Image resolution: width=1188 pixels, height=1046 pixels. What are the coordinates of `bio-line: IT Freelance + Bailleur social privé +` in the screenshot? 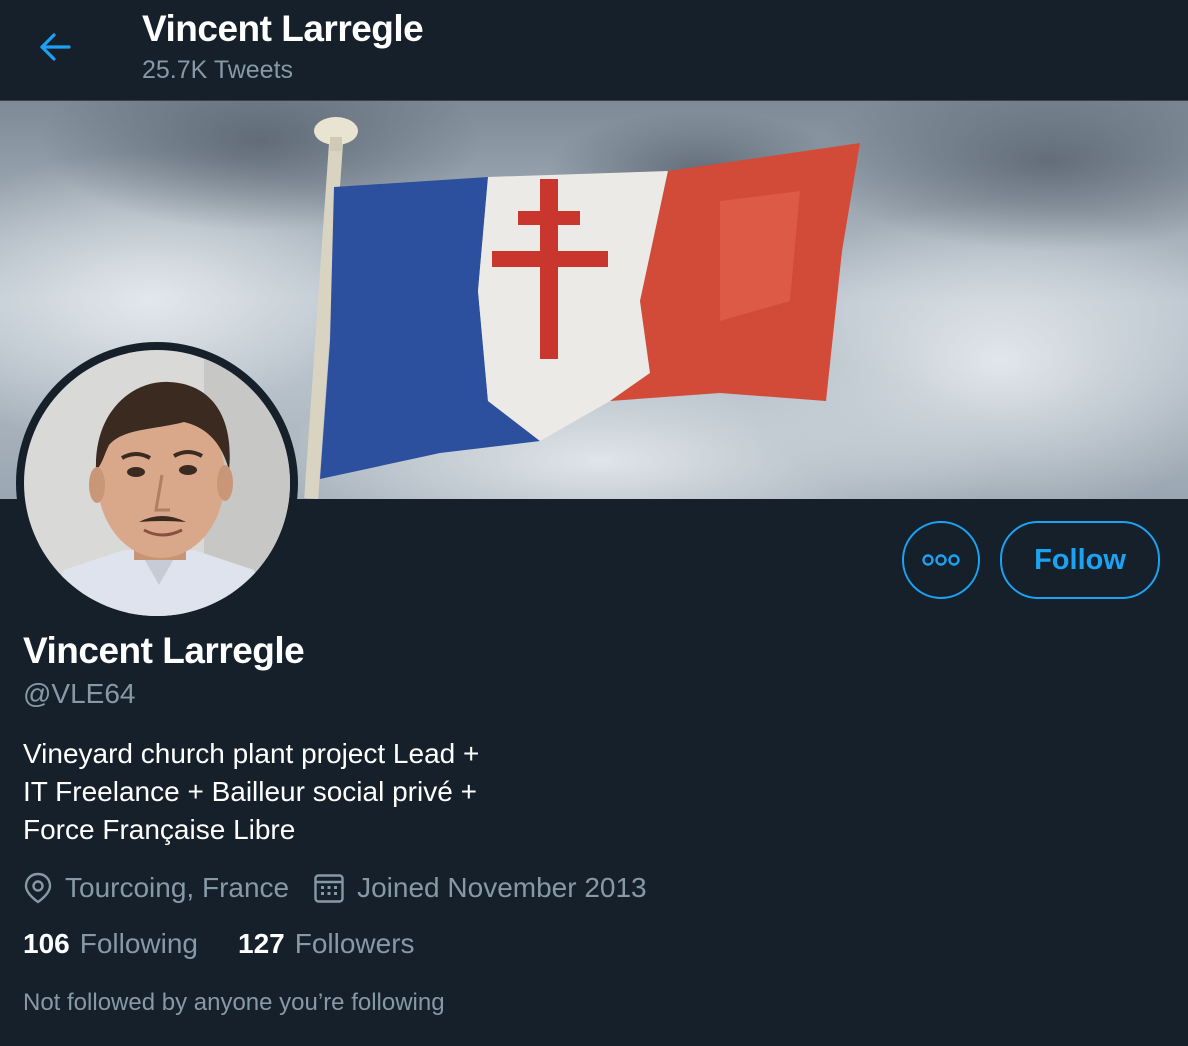 It's located at (250, 791).